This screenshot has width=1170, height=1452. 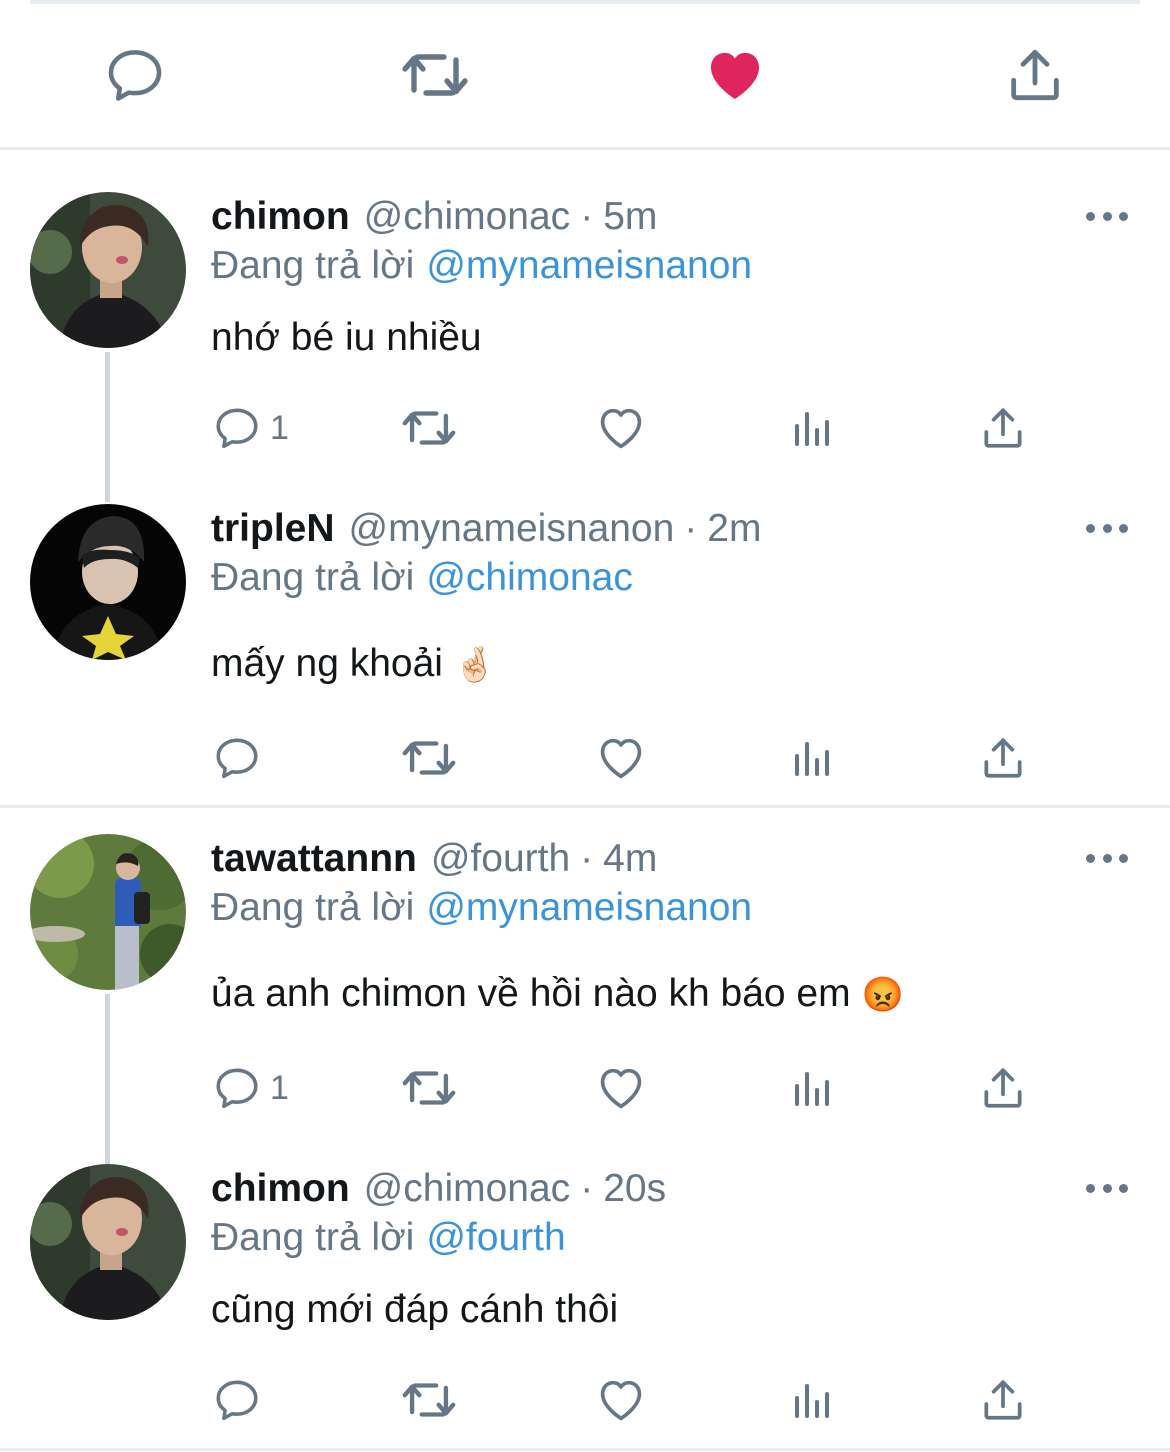 What do you see at coordinates (512, 529) in the screenshot?
I see `user-handle: @mynameisnanon` at bounding box center [512, 529].